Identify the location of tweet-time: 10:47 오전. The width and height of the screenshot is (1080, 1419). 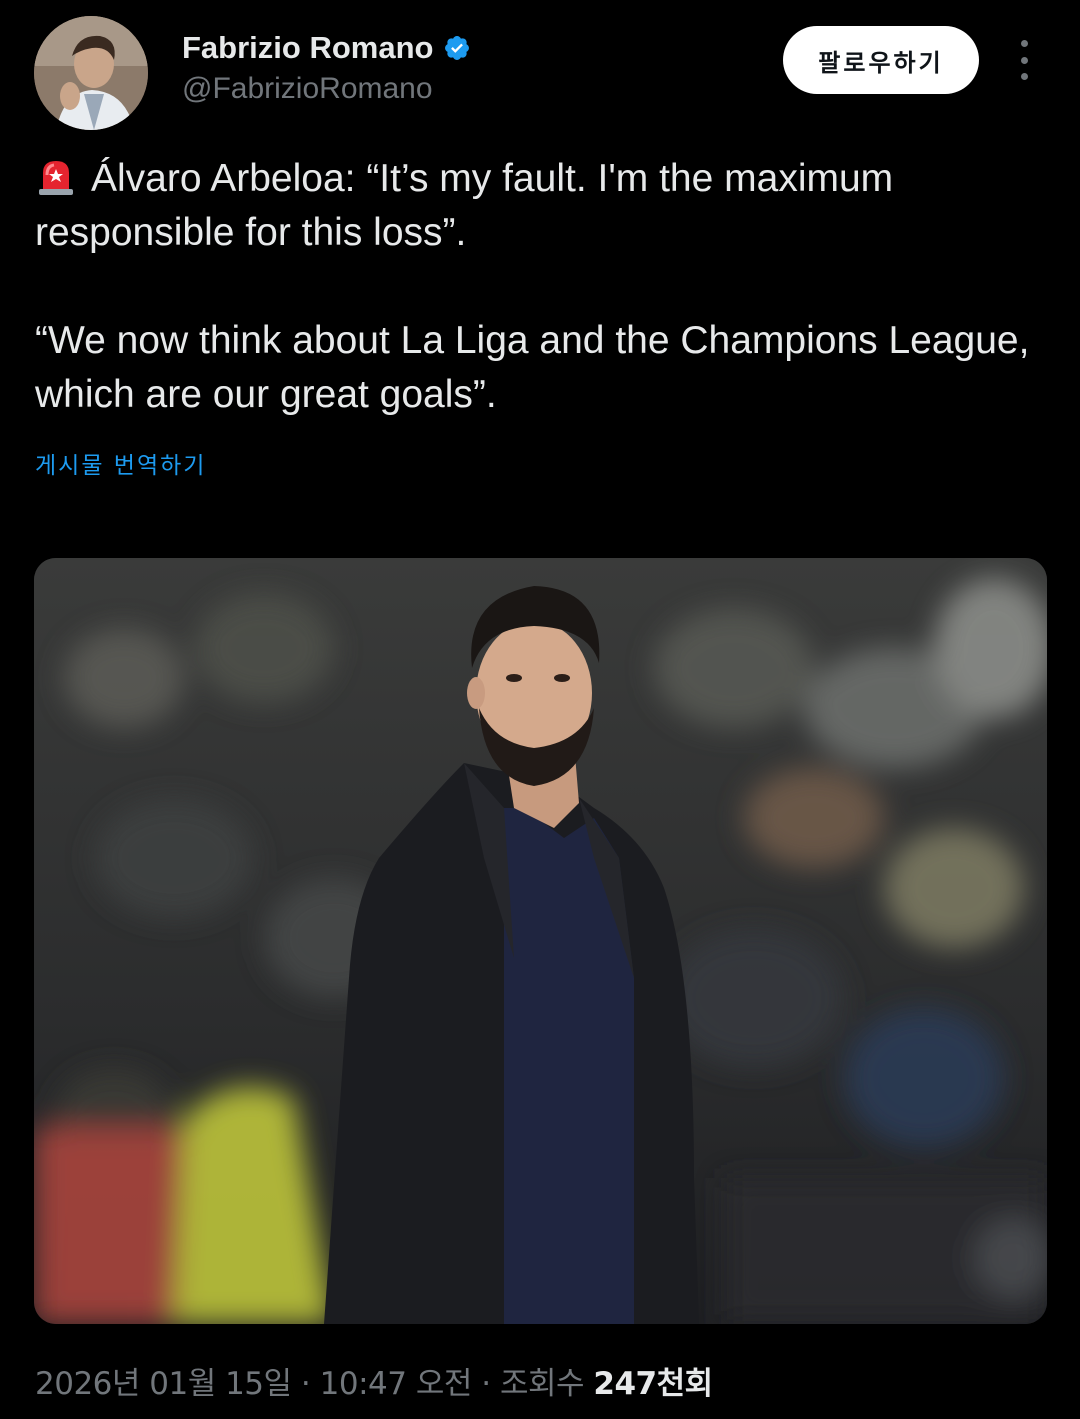
(396, 1384).